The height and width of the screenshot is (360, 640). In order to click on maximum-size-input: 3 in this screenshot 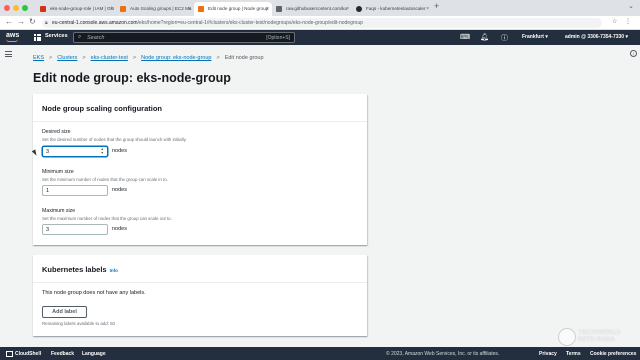, I will do `click(75, 229)`.